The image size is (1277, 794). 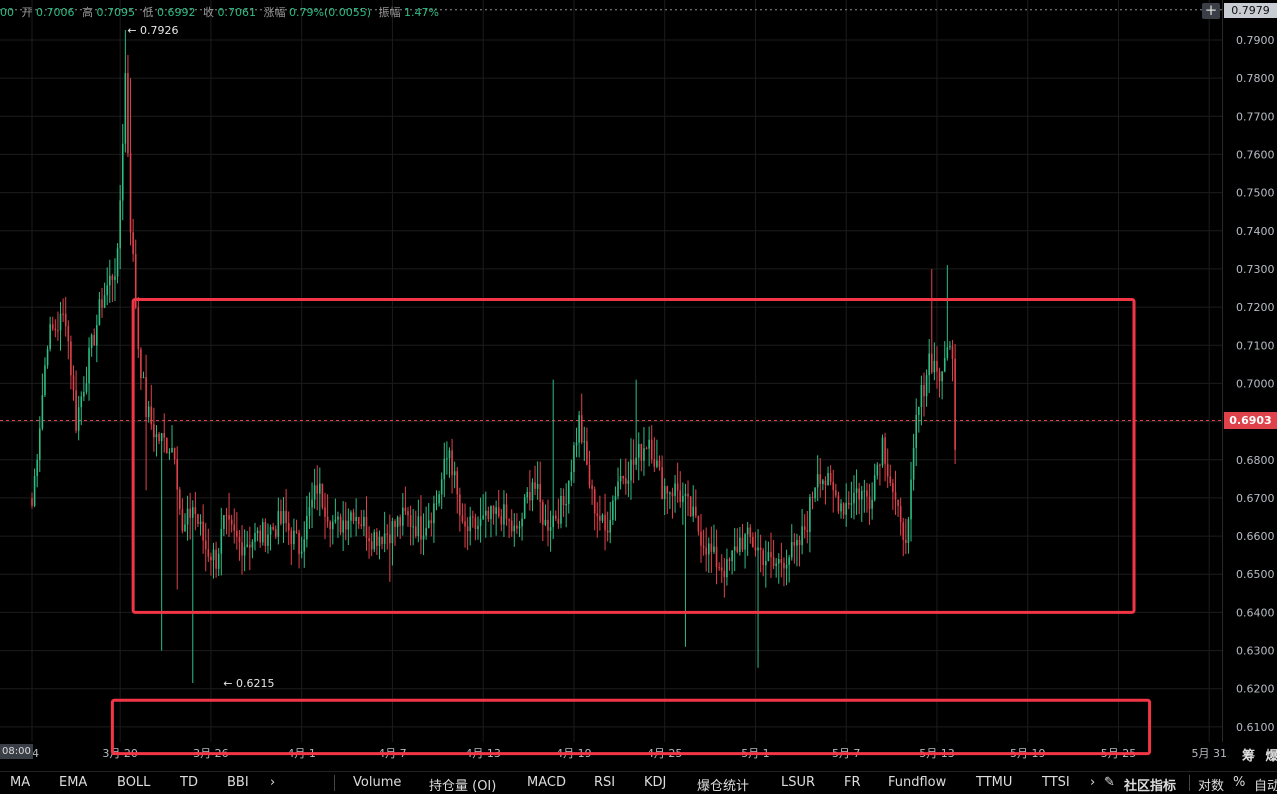 What do you see at coordinates (1092, 782) in the screenshot?
I see `more-sub-indicators-icon: ›` at bounding box center [1092, 782].